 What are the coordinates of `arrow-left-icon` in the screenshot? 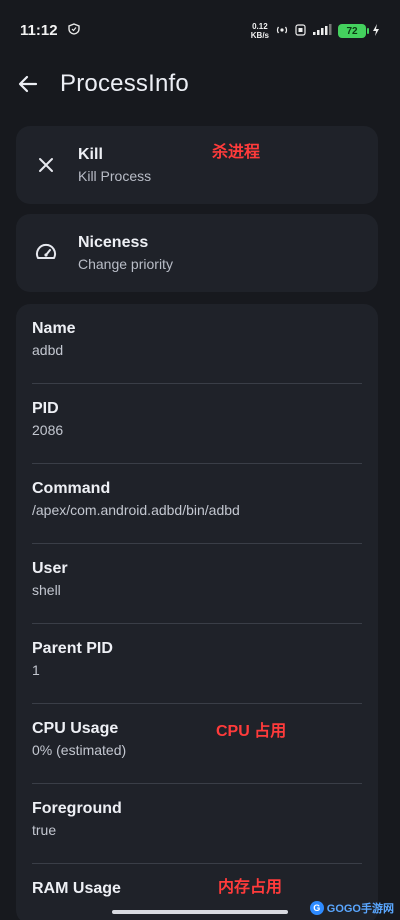 It's located at (28, 84).